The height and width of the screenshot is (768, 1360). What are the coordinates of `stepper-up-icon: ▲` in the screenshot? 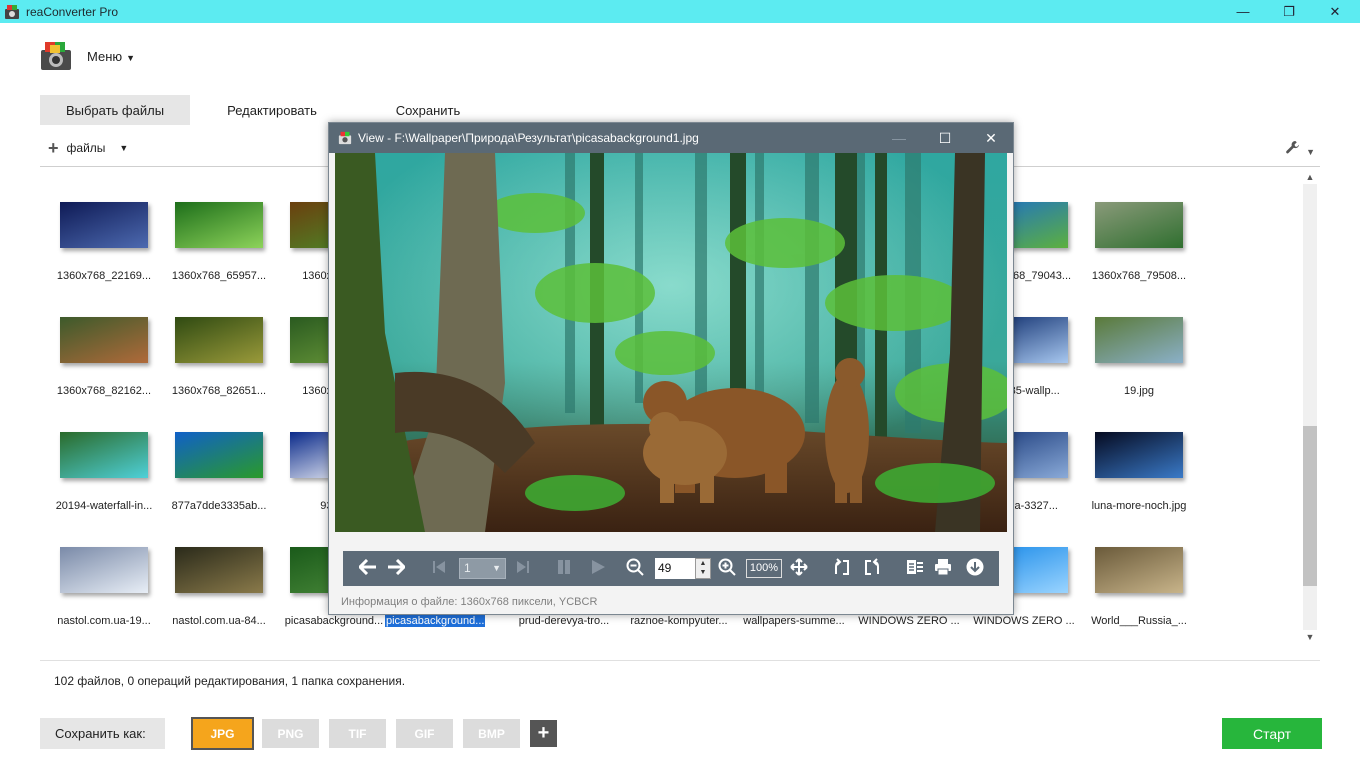 It's located at (703, 563).